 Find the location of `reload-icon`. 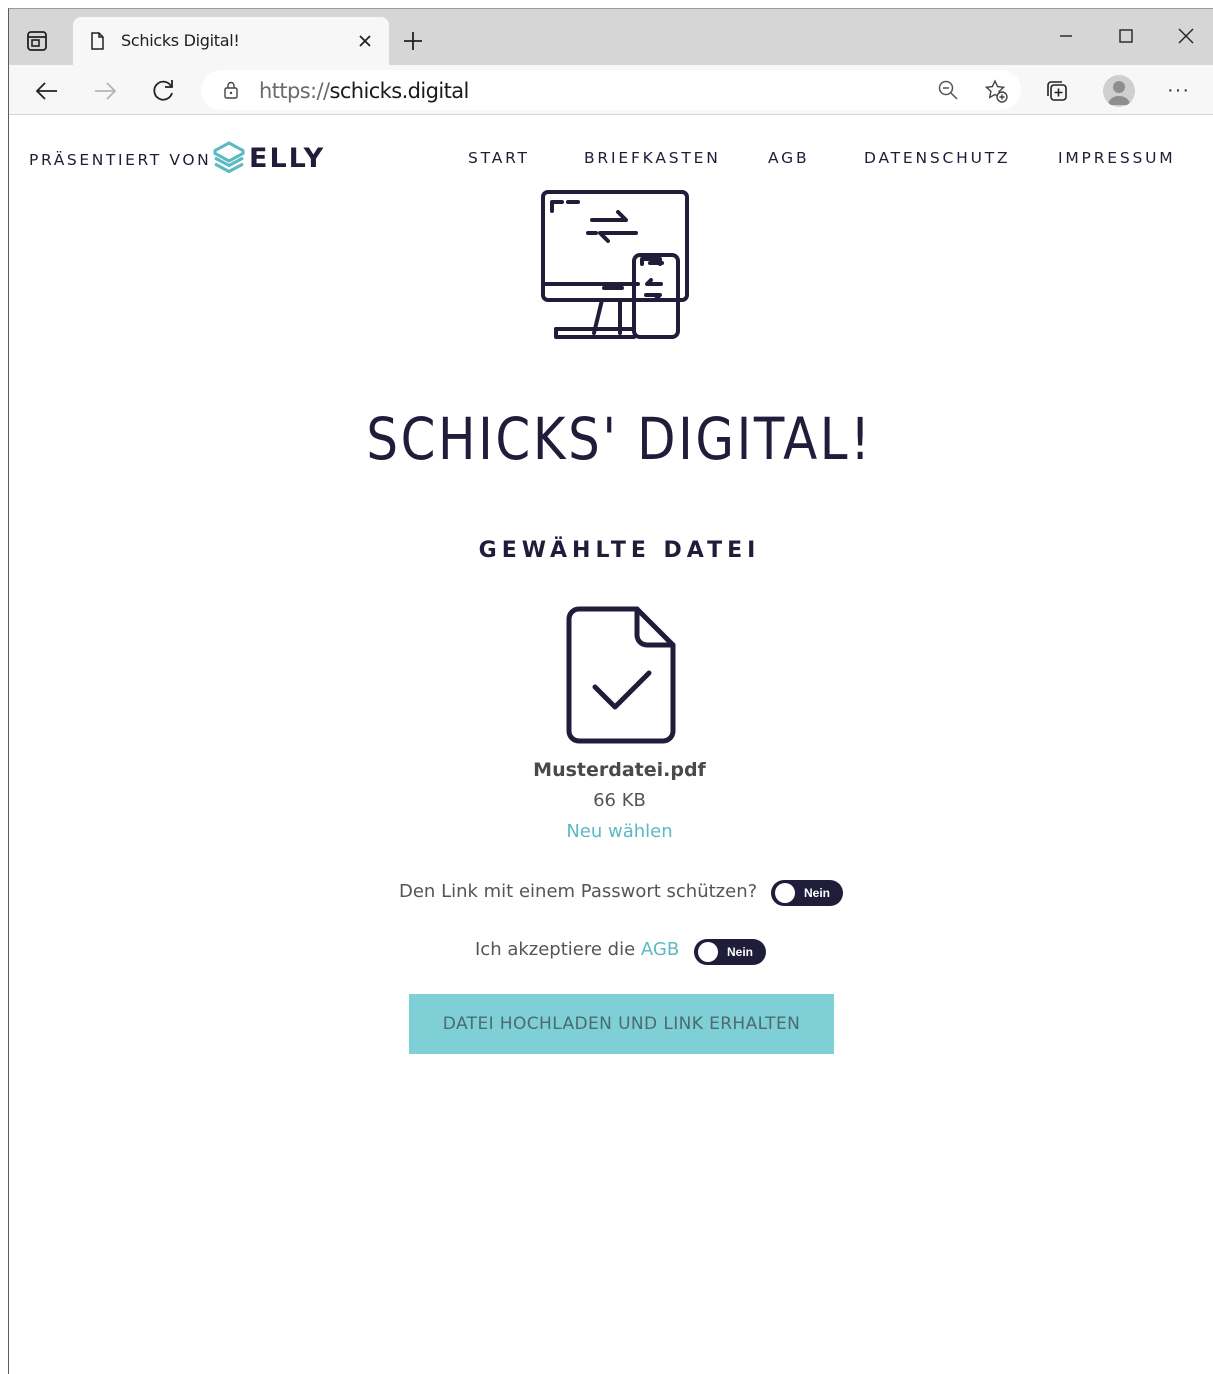

reload-icon is located at coordinates (163, 91).